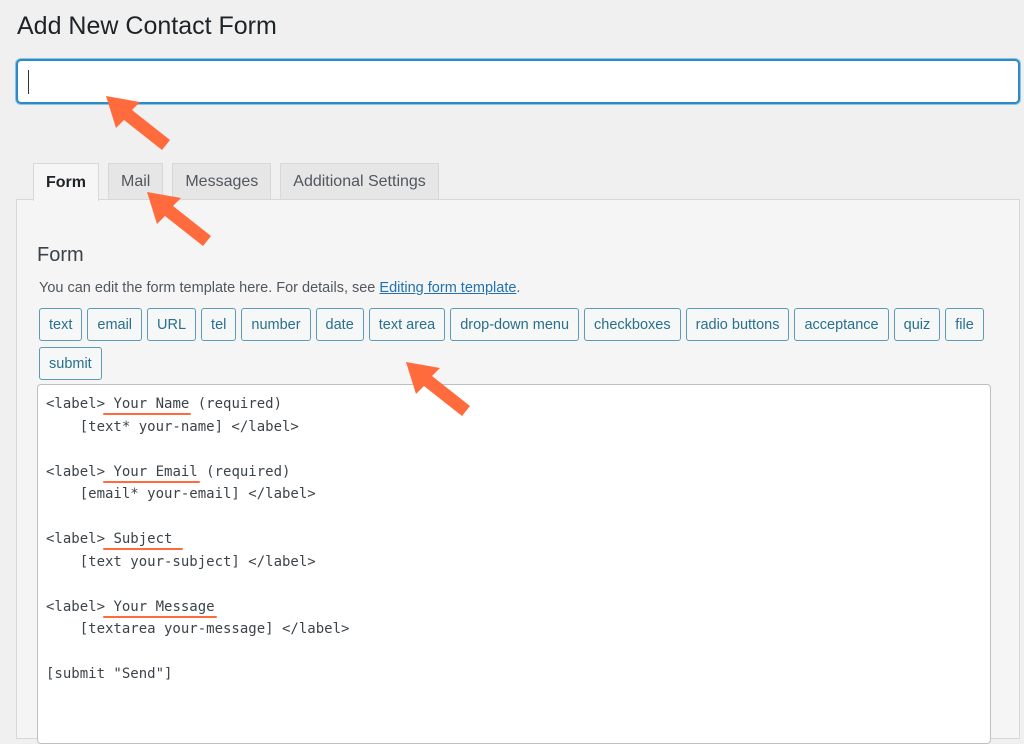  I want to click on code-line: <label> Your Name (required), so click(514, 404).